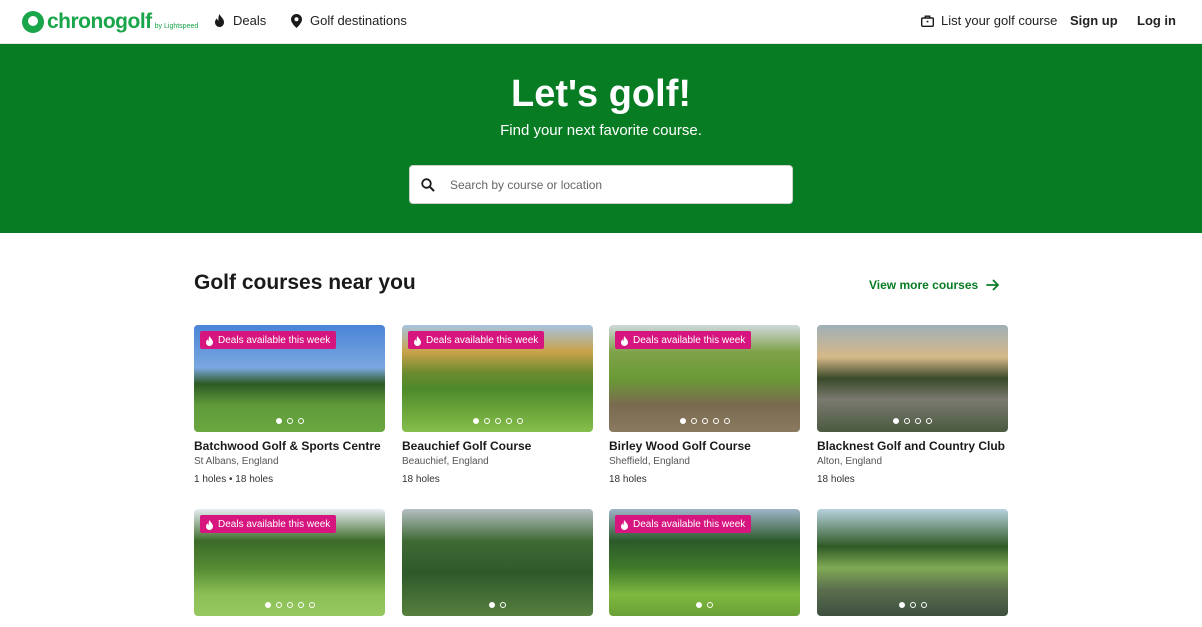 The image size is (1202, 627). I want to click on logo-icon, so click(33, 22).